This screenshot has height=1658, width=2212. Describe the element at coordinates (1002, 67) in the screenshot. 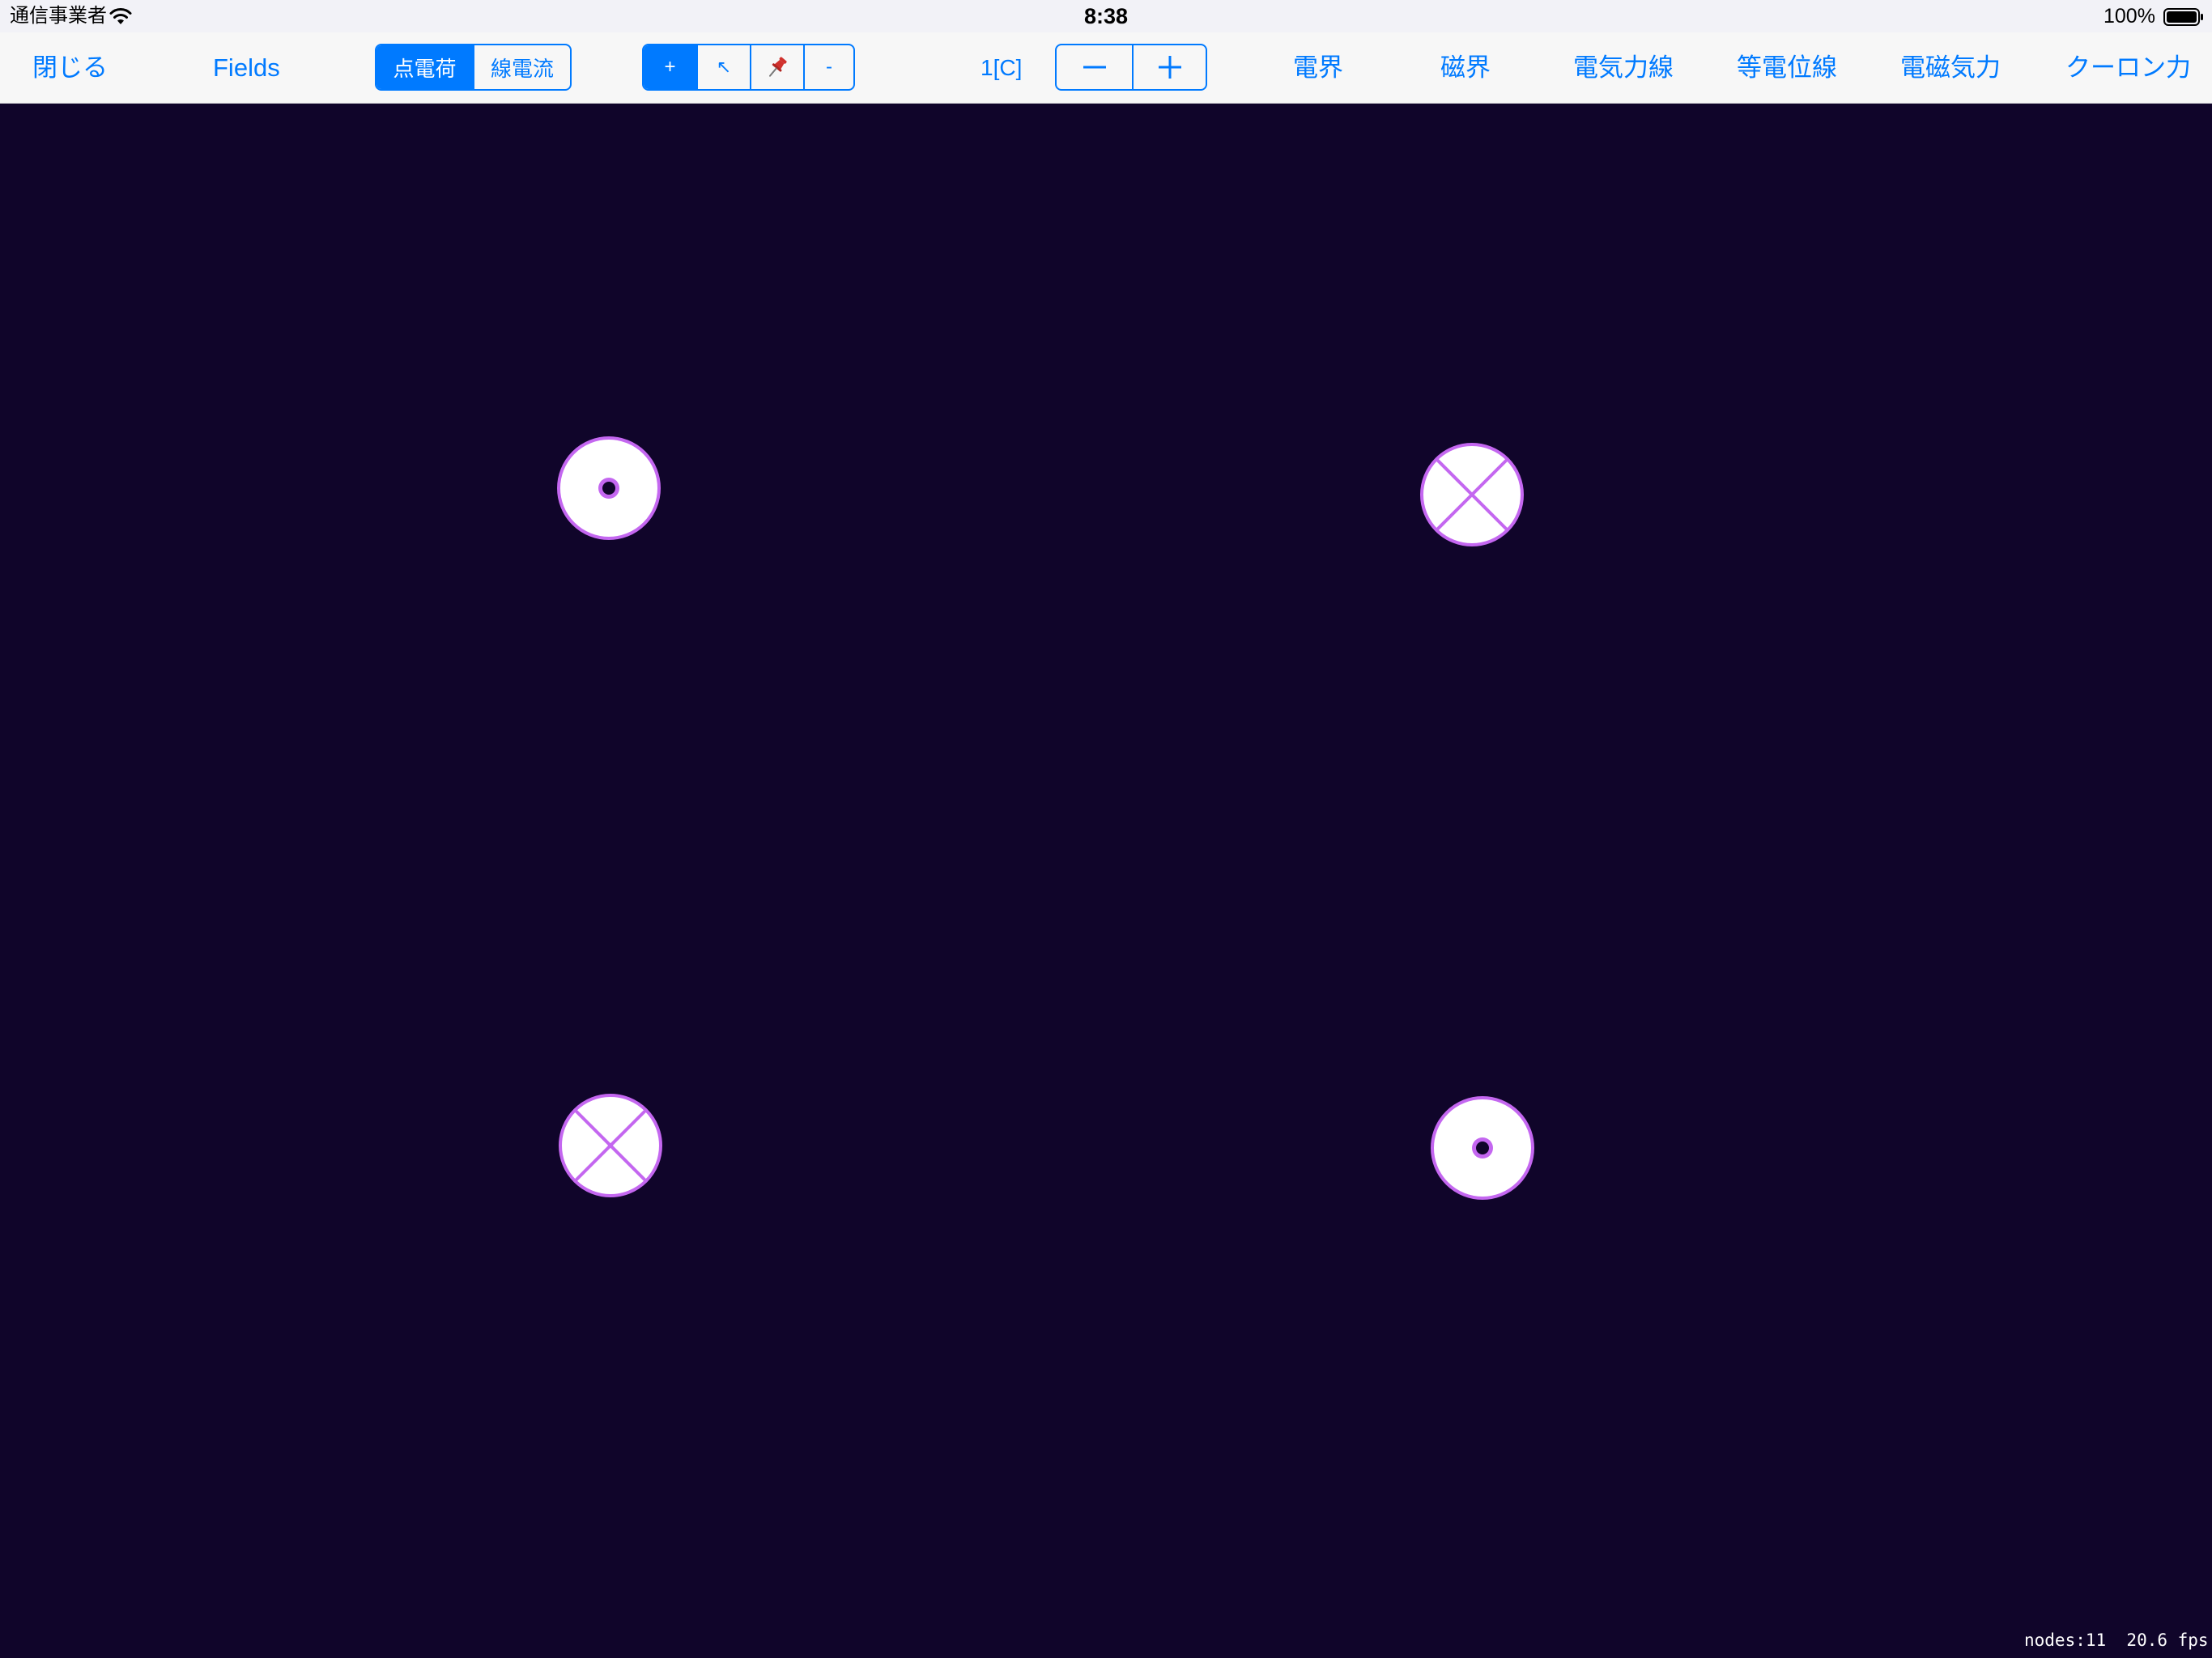

I see `charge-value-label: 1[C]` at that location.